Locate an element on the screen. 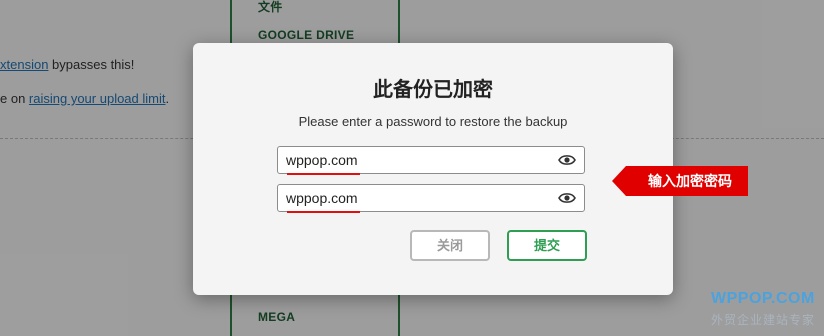 This screenshot has height=336, width=824. callout-arrow is located at coordinates (619, 181).